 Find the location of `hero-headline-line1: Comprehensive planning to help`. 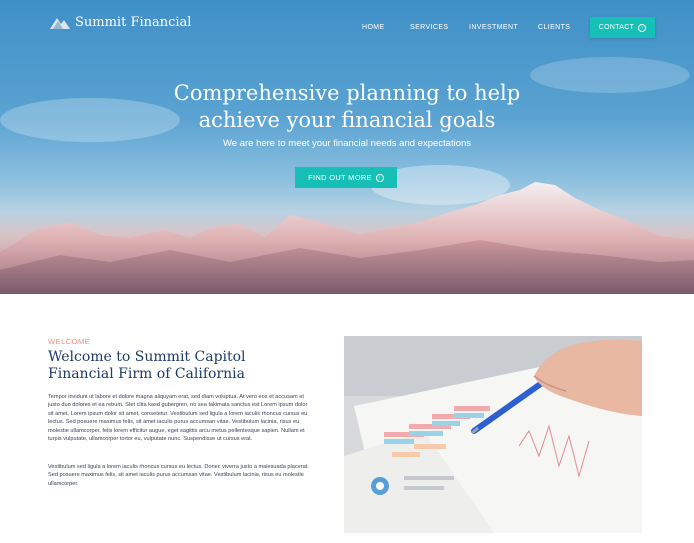

hero-headline-line1: Comprehensive planning to help is located at coordinates (347, 93).